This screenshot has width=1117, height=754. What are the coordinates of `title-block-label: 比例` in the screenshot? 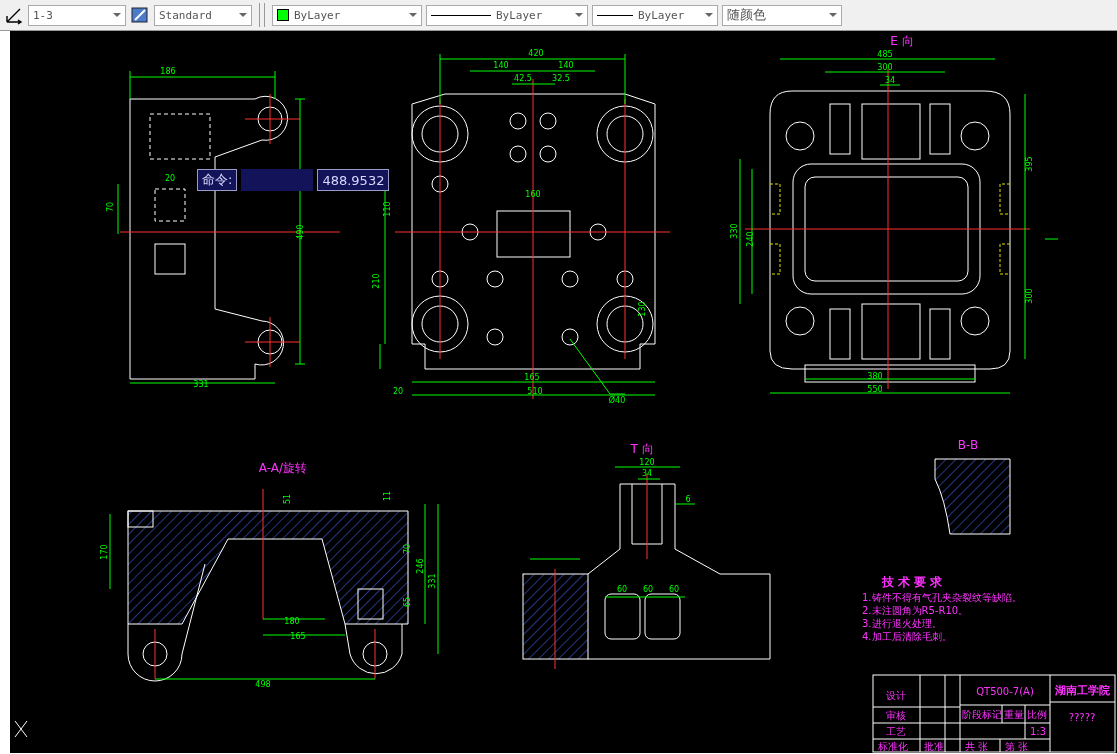 It's located at (1037, 714).